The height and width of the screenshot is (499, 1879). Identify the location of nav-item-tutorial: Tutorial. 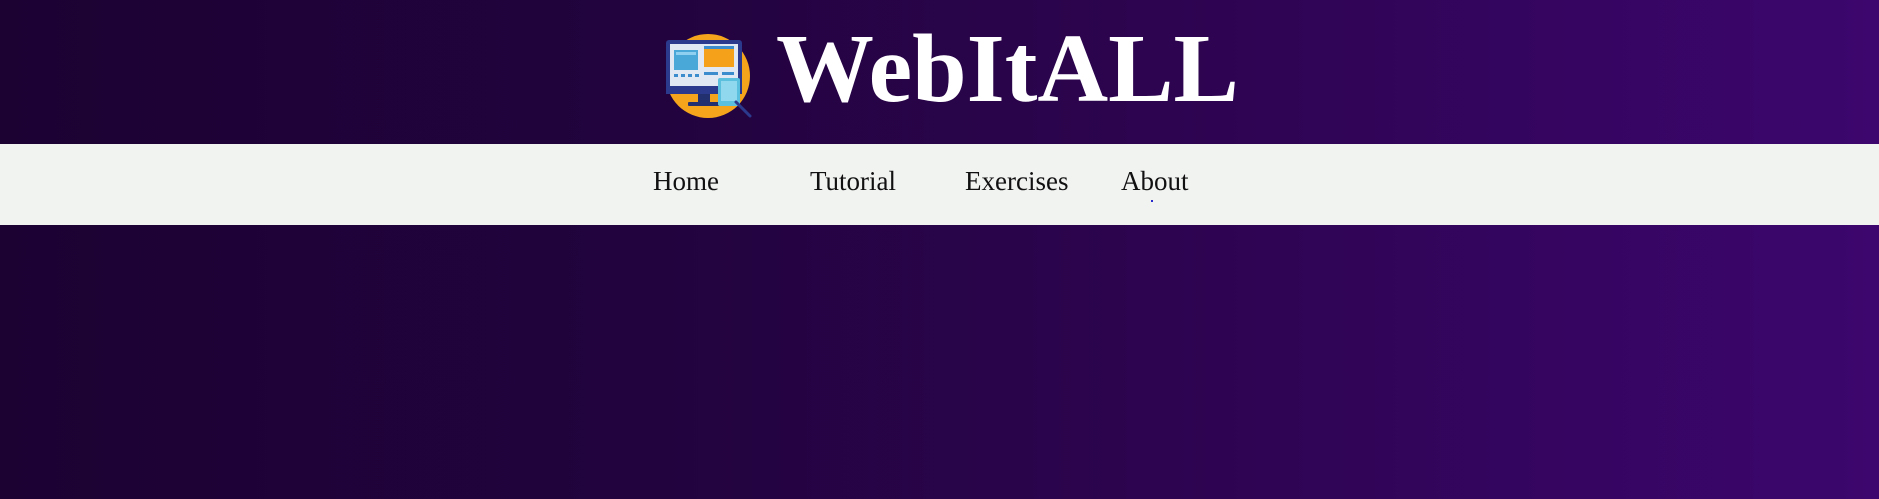
(853, 181).